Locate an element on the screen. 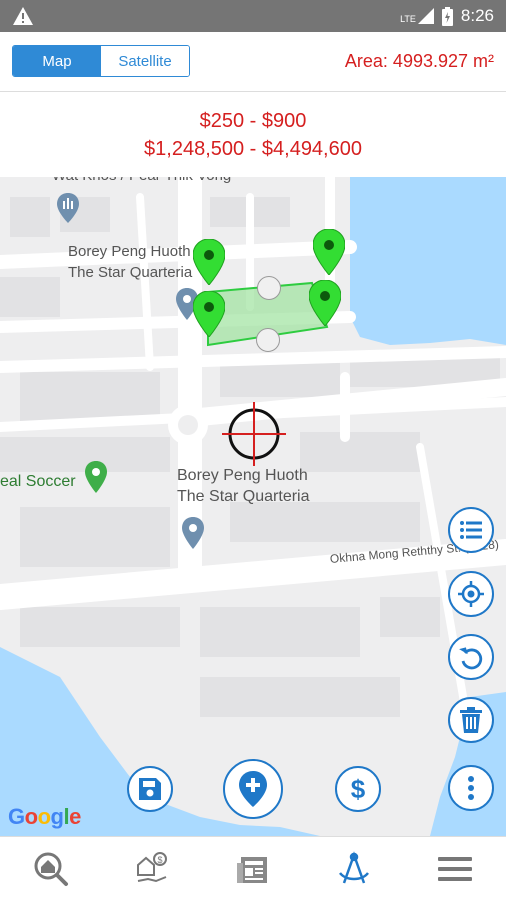  locate-button is located at coordinates (471, 594).